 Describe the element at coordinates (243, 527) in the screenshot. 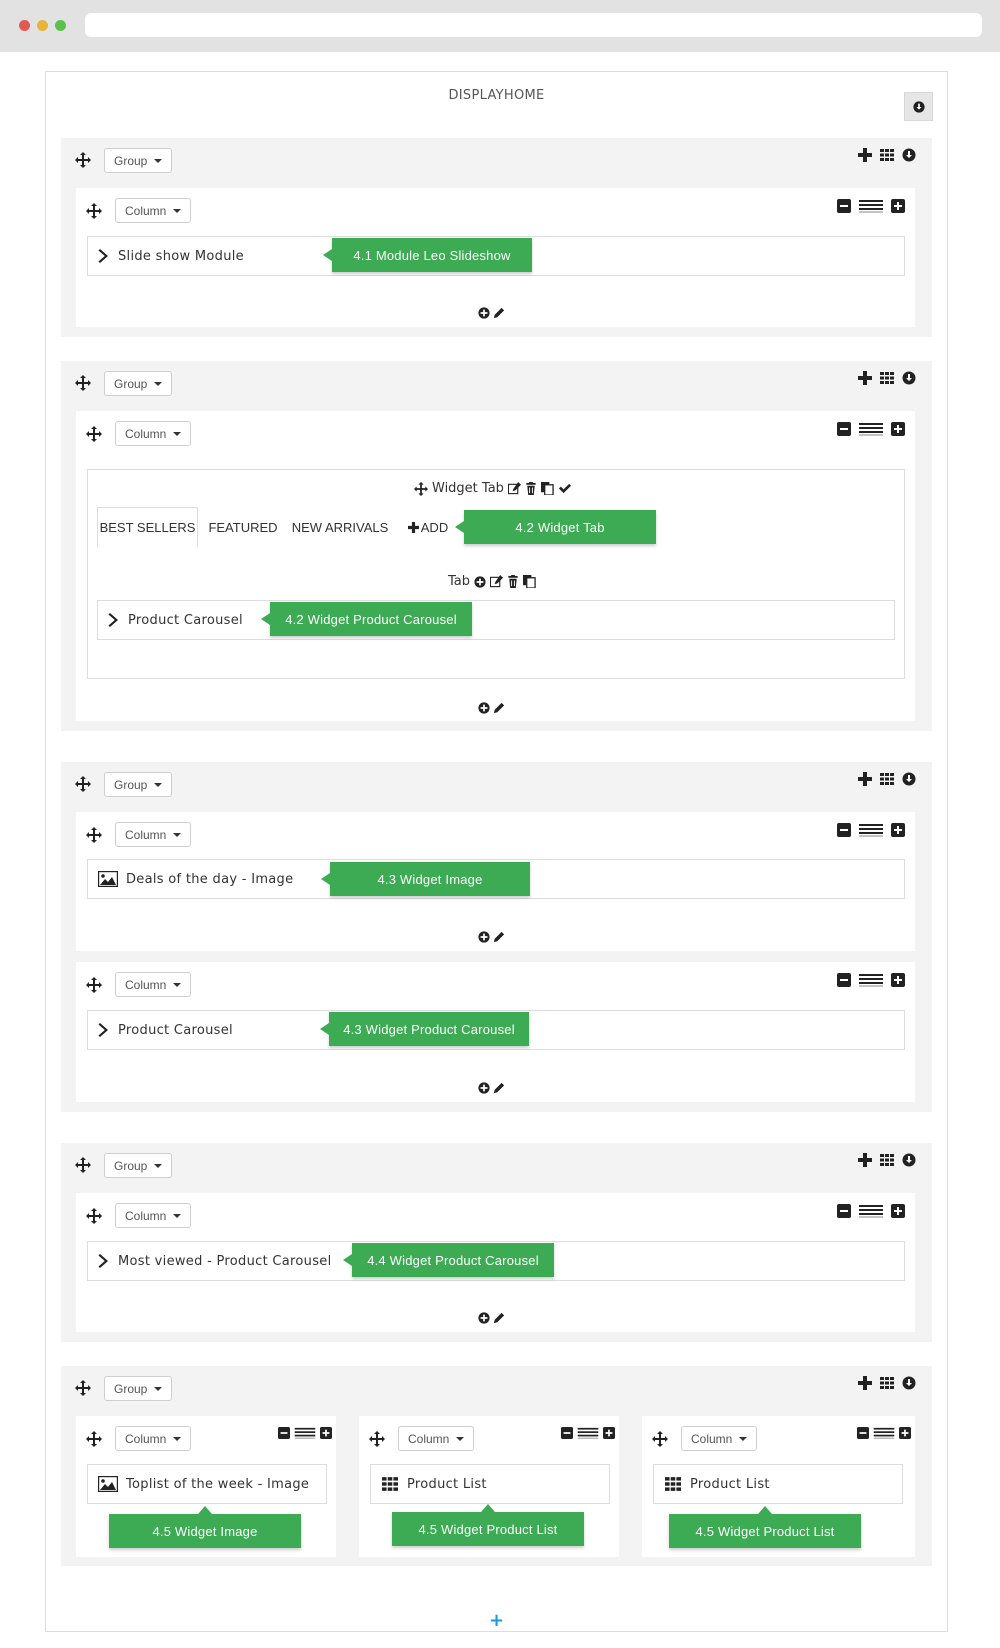

I see `tab-featured: FEATURED` at that location.